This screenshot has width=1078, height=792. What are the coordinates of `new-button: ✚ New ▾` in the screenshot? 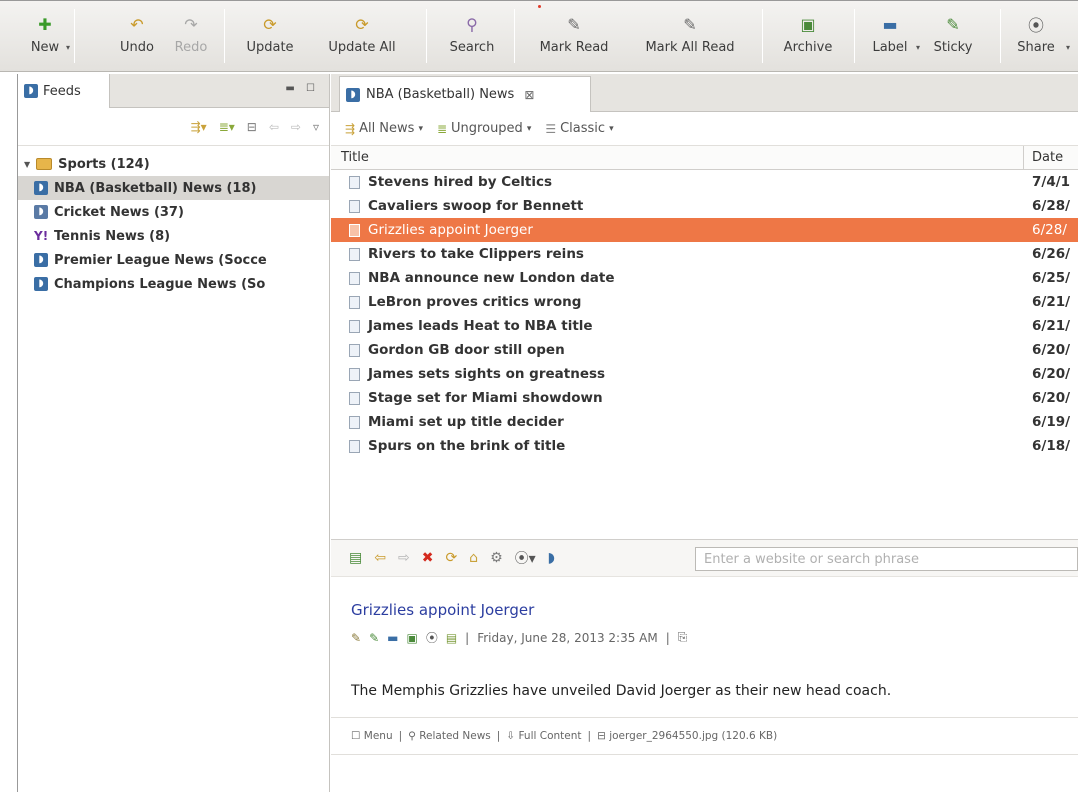 It's located at (46, 36).